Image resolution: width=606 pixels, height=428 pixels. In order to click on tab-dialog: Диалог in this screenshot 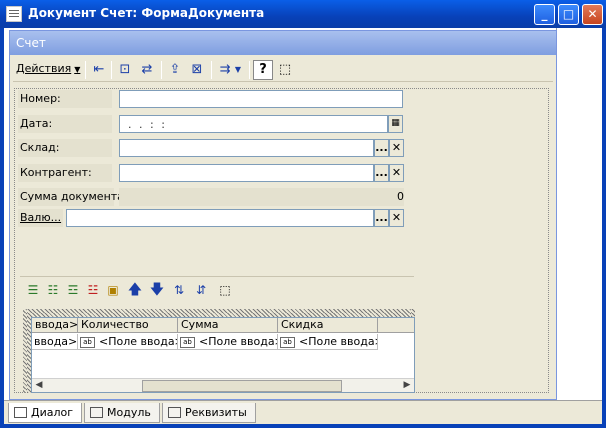, I will do `click(45, 413)`.